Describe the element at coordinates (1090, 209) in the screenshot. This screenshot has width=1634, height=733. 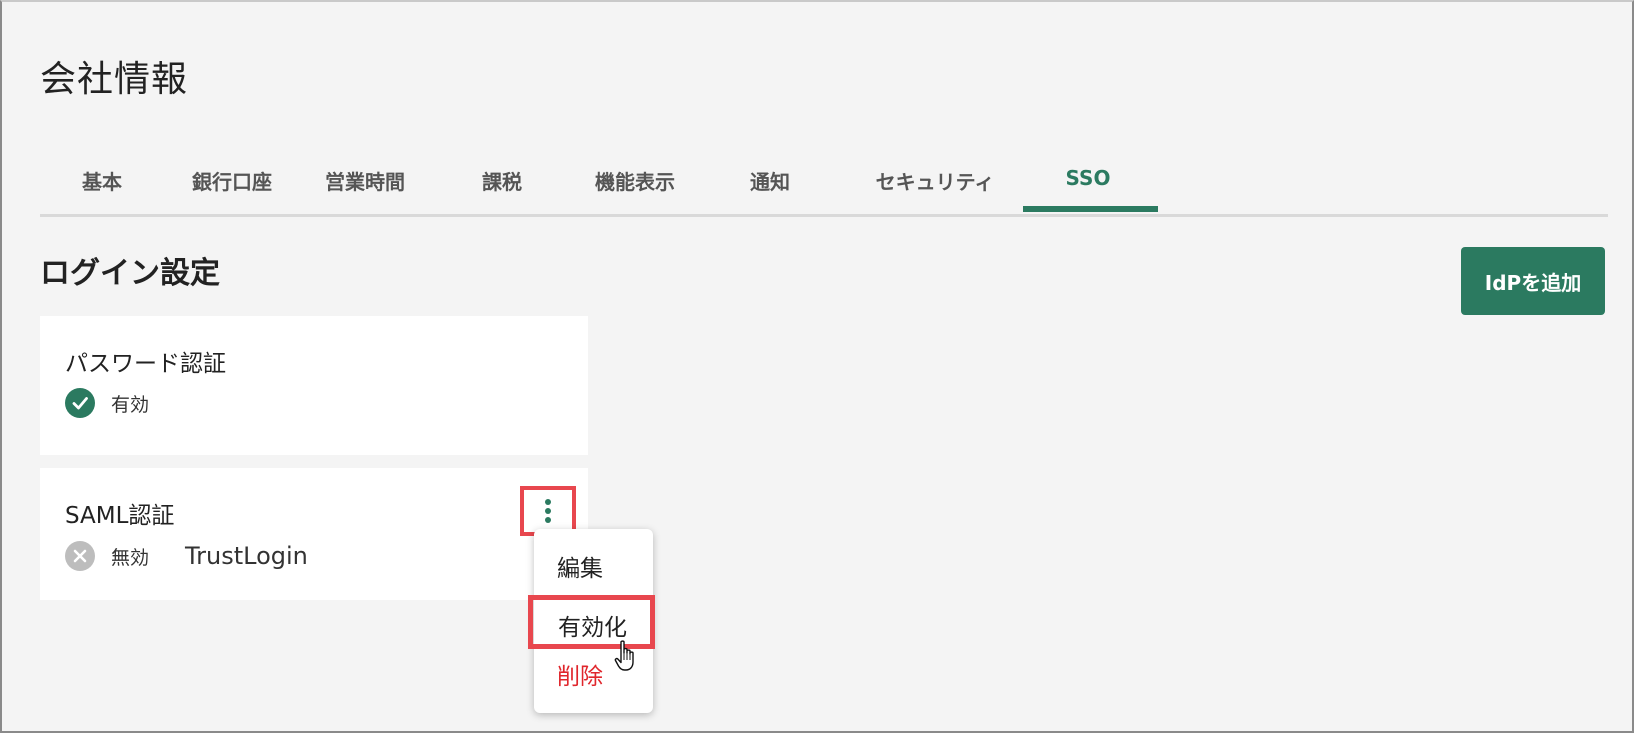
I see `active-tab-indicator` at that location.